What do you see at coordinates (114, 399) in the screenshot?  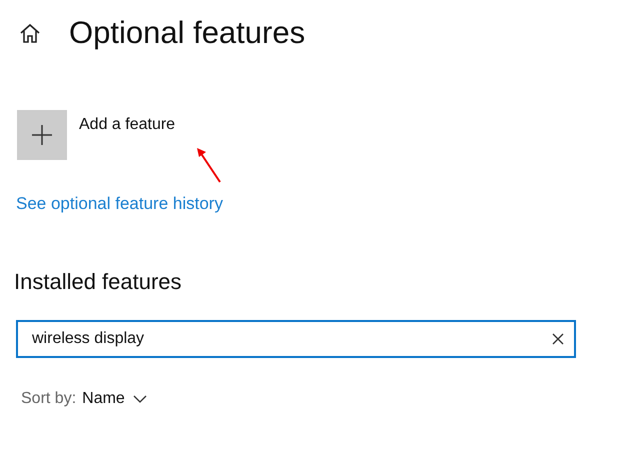 I see `sort-dropdown: Name` at bounding box center [114, 399].